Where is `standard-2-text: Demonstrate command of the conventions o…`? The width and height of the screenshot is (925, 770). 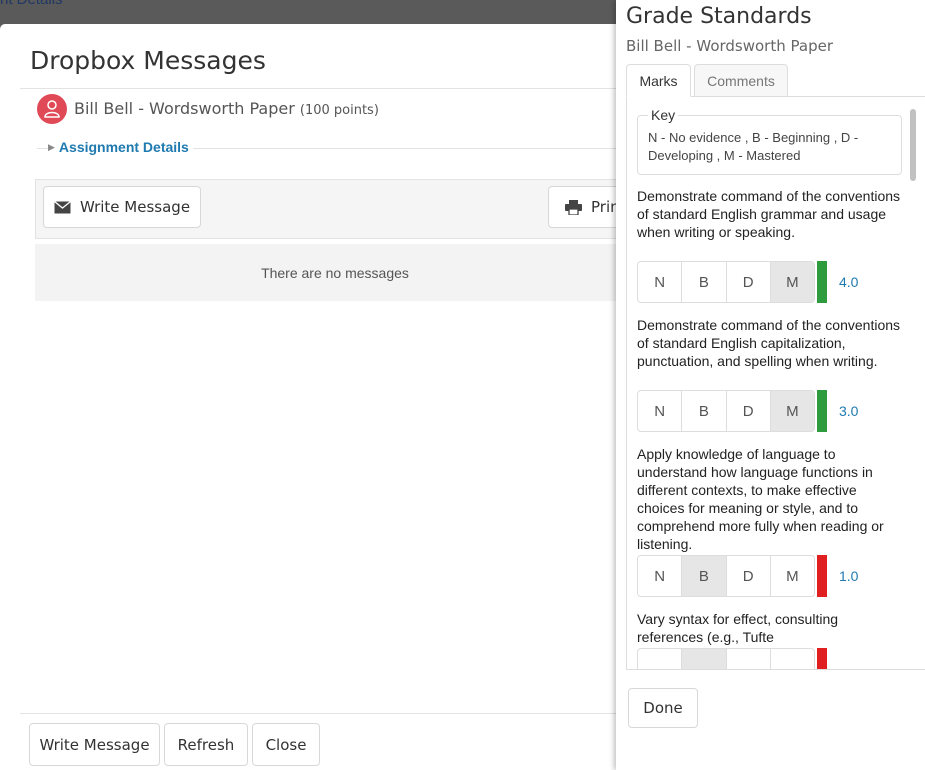
standard-2-text: Demonstrate command of the conventions o… is located at coordinates (769, 343).